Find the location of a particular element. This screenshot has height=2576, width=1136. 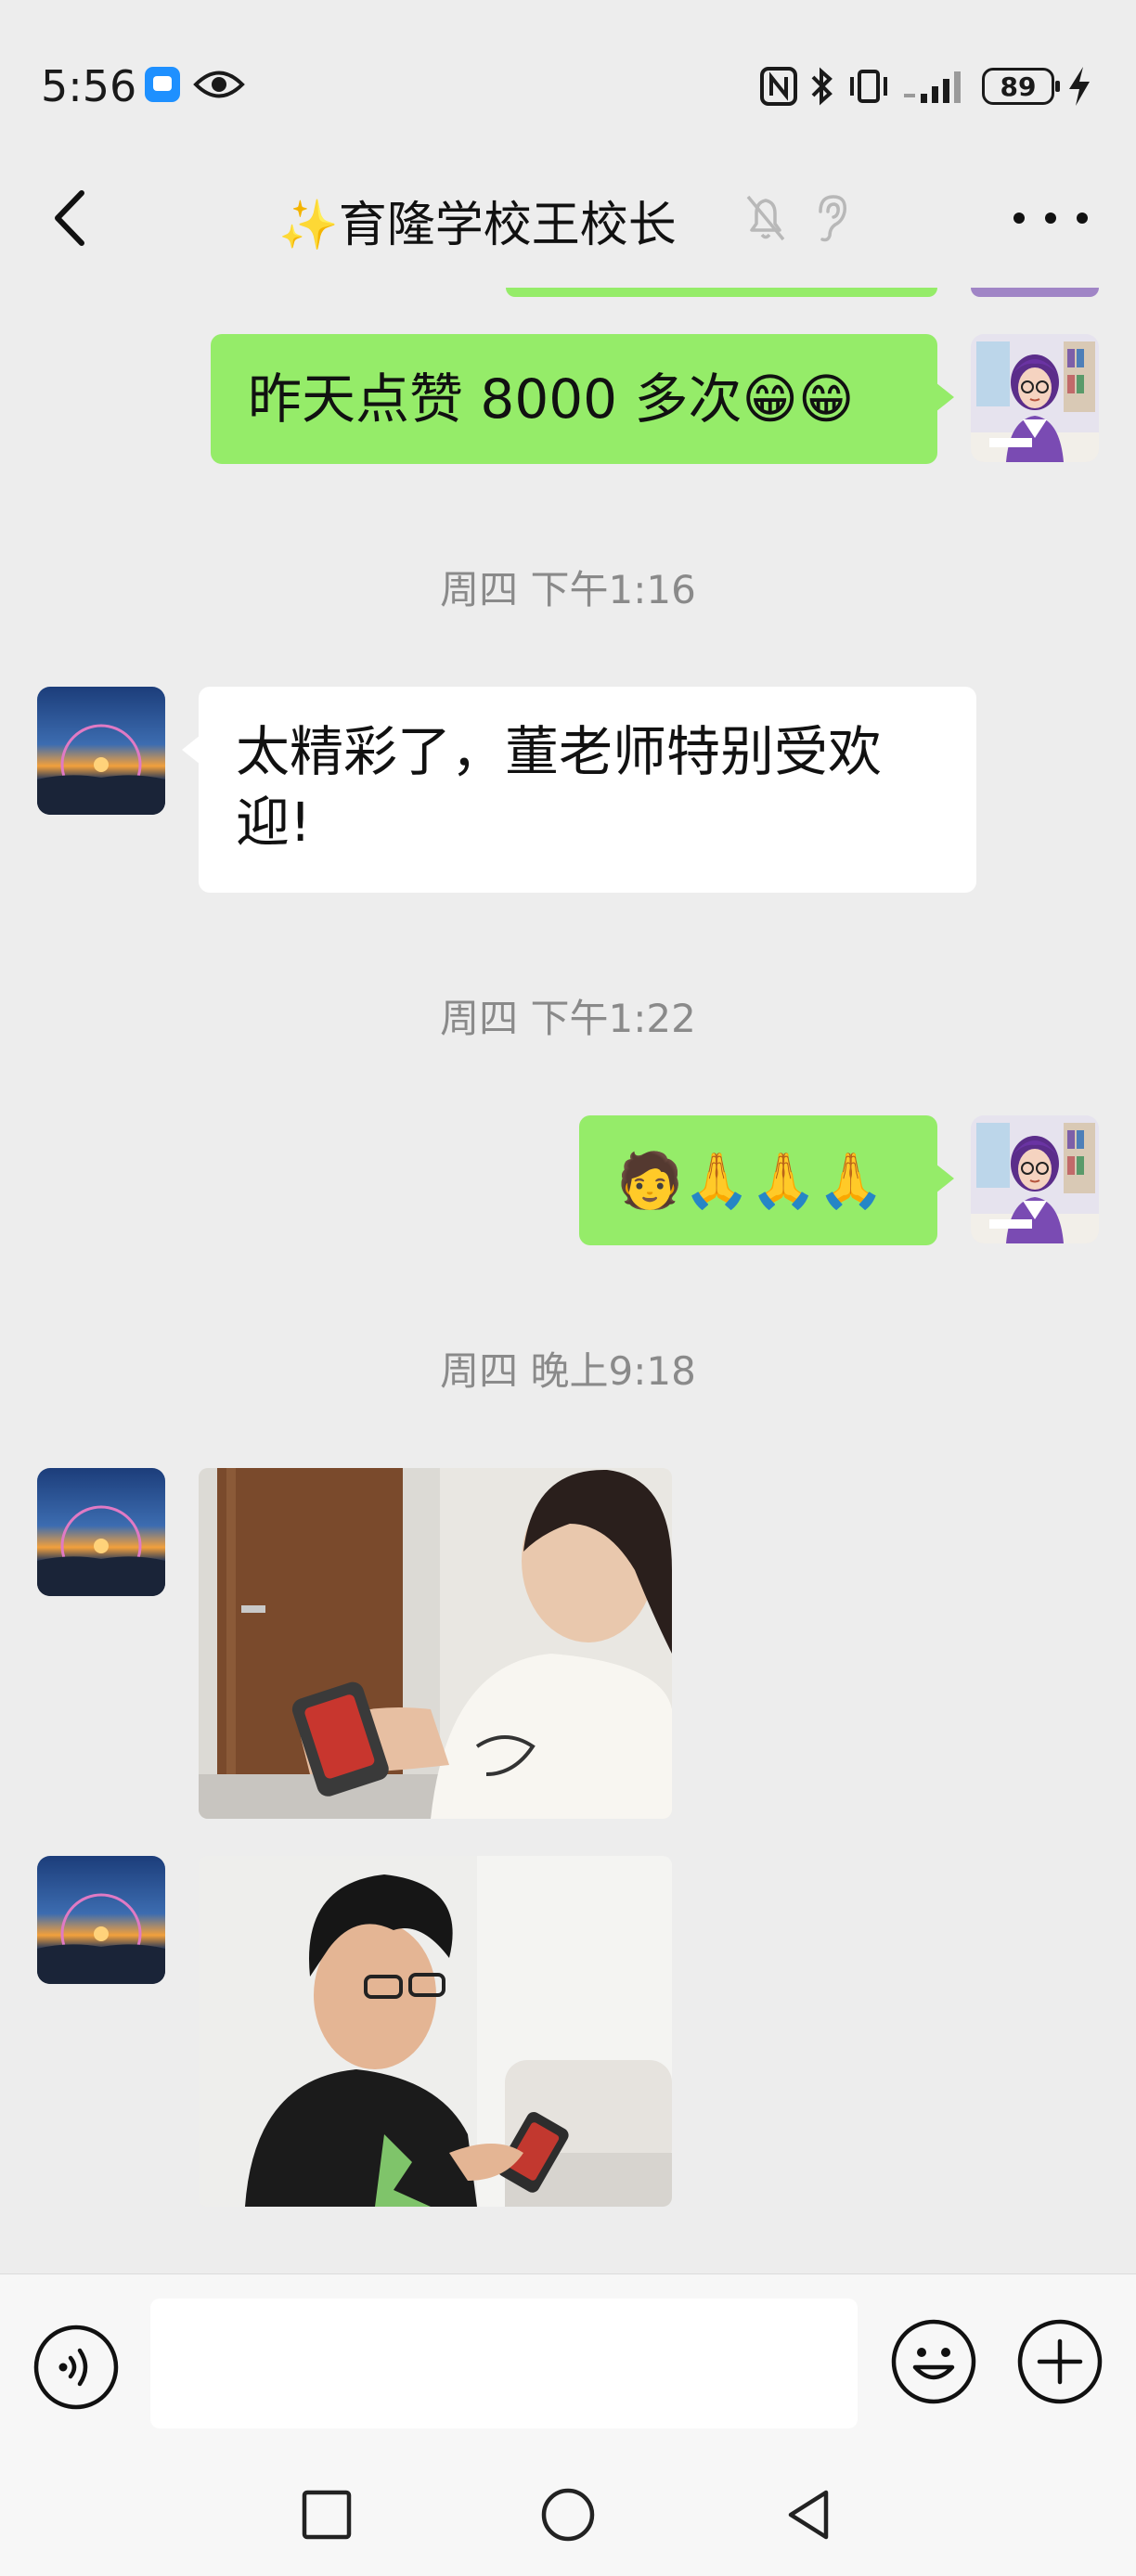

recent-apps-icon is located at coordinates (326, 2514).